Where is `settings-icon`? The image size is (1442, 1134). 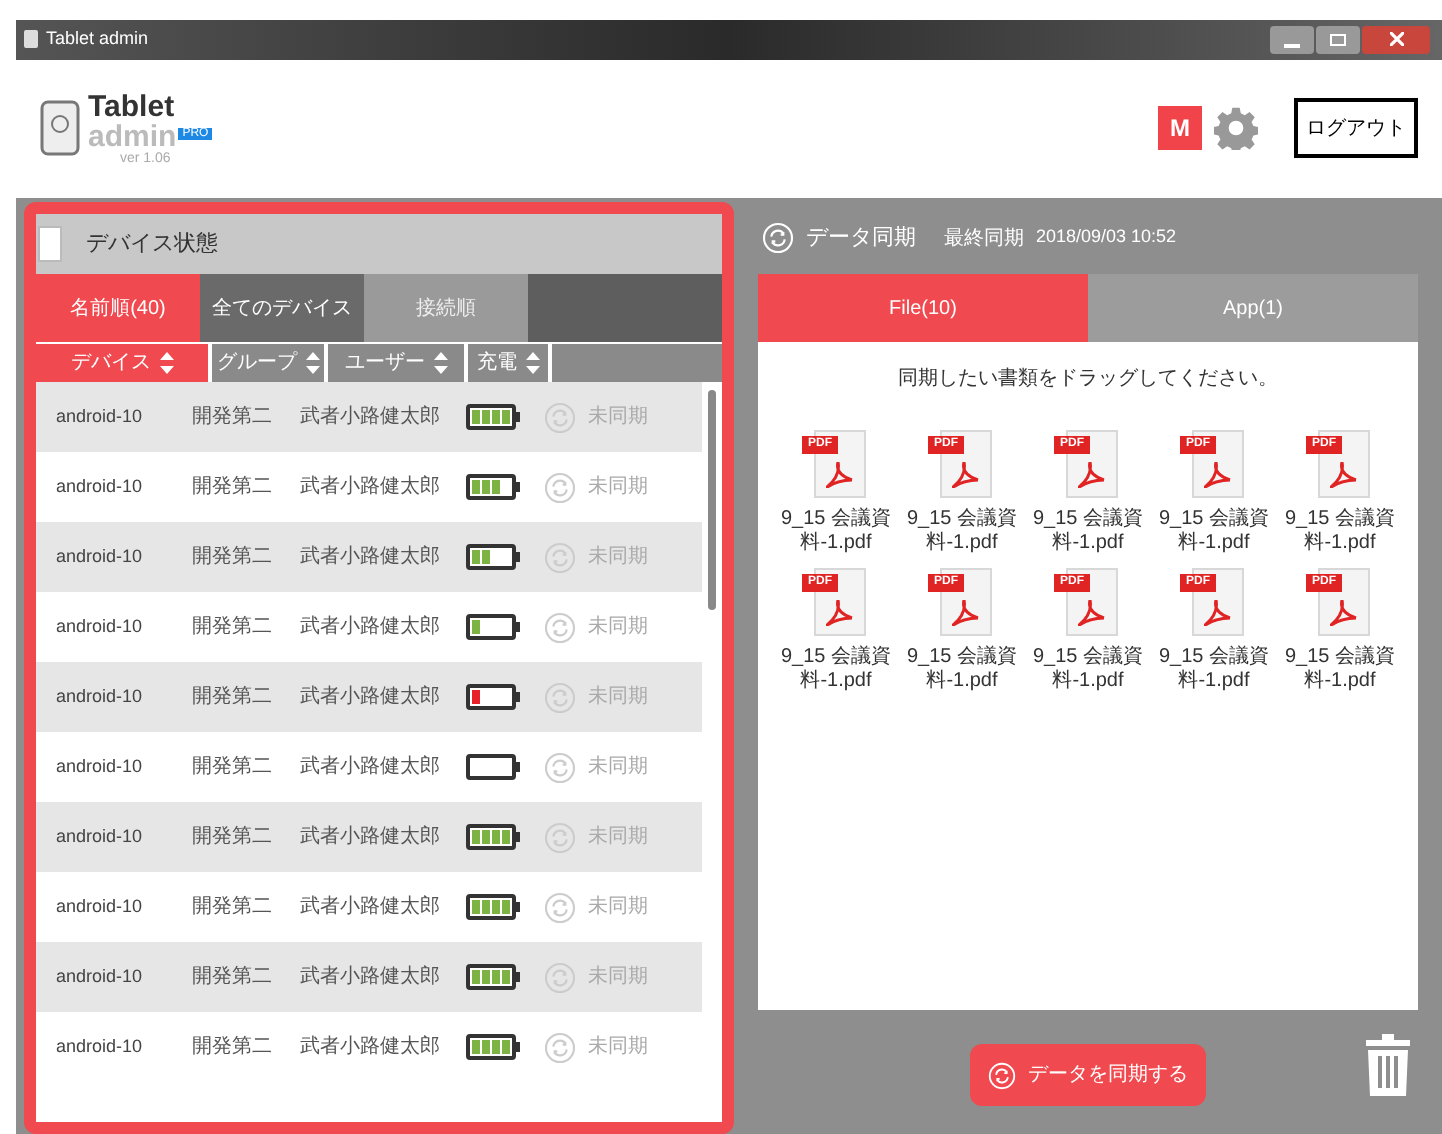
settings-icon is located at coordinates (1236, 128).